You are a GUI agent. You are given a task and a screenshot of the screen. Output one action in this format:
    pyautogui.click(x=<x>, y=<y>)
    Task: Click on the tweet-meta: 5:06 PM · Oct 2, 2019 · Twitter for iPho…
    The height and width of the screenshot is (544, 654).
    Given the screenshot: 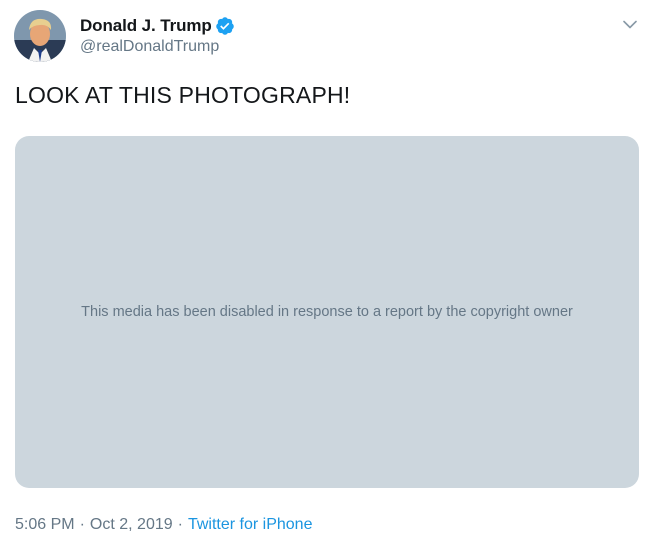 What is the action you would take?
    pyautogui.click(x=163, y=525)
    